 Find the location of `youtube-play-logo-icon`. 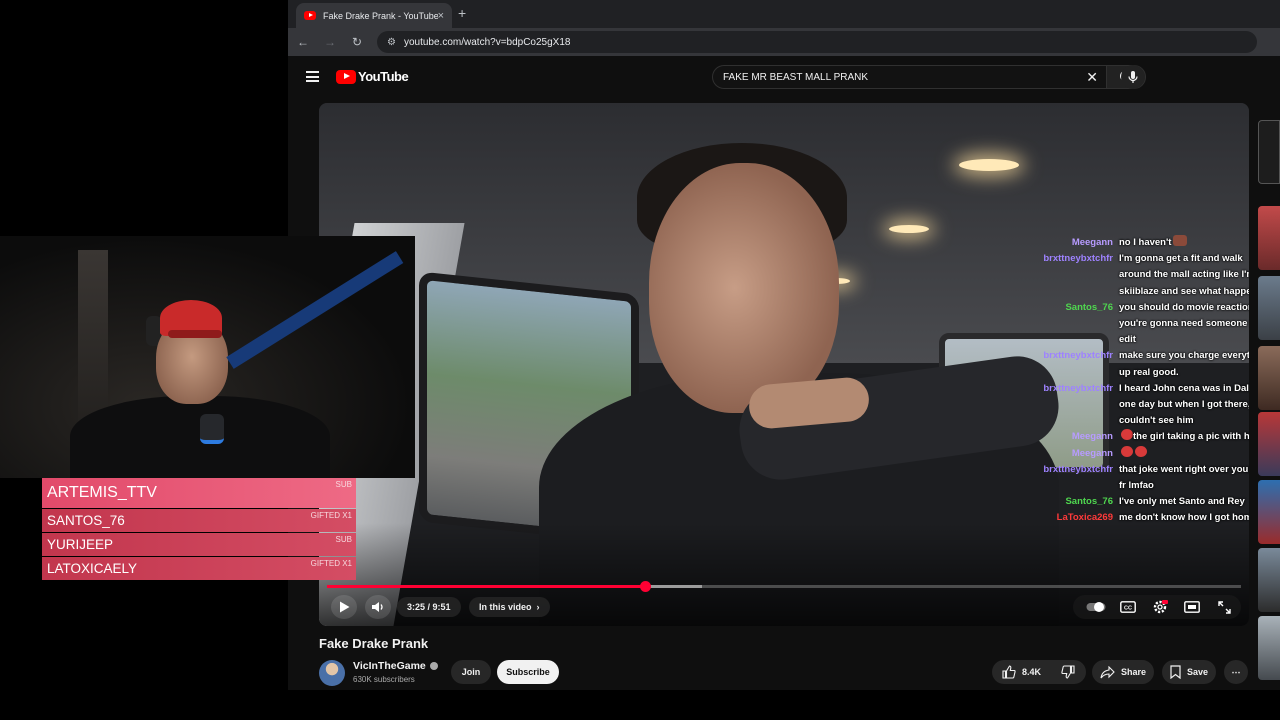

youtube-play-logo-icon is located at coordinates (346, 76).